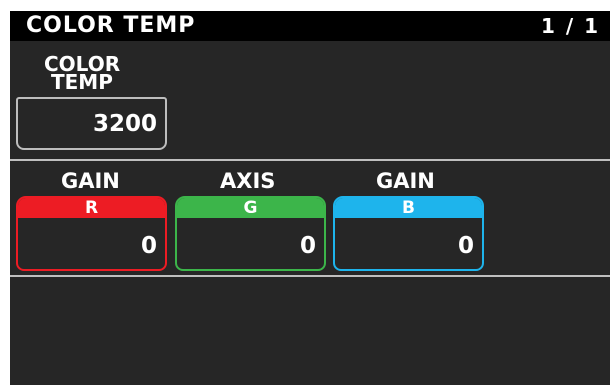  I want to click on b-gain-label: GAIN, so click(405, 181).